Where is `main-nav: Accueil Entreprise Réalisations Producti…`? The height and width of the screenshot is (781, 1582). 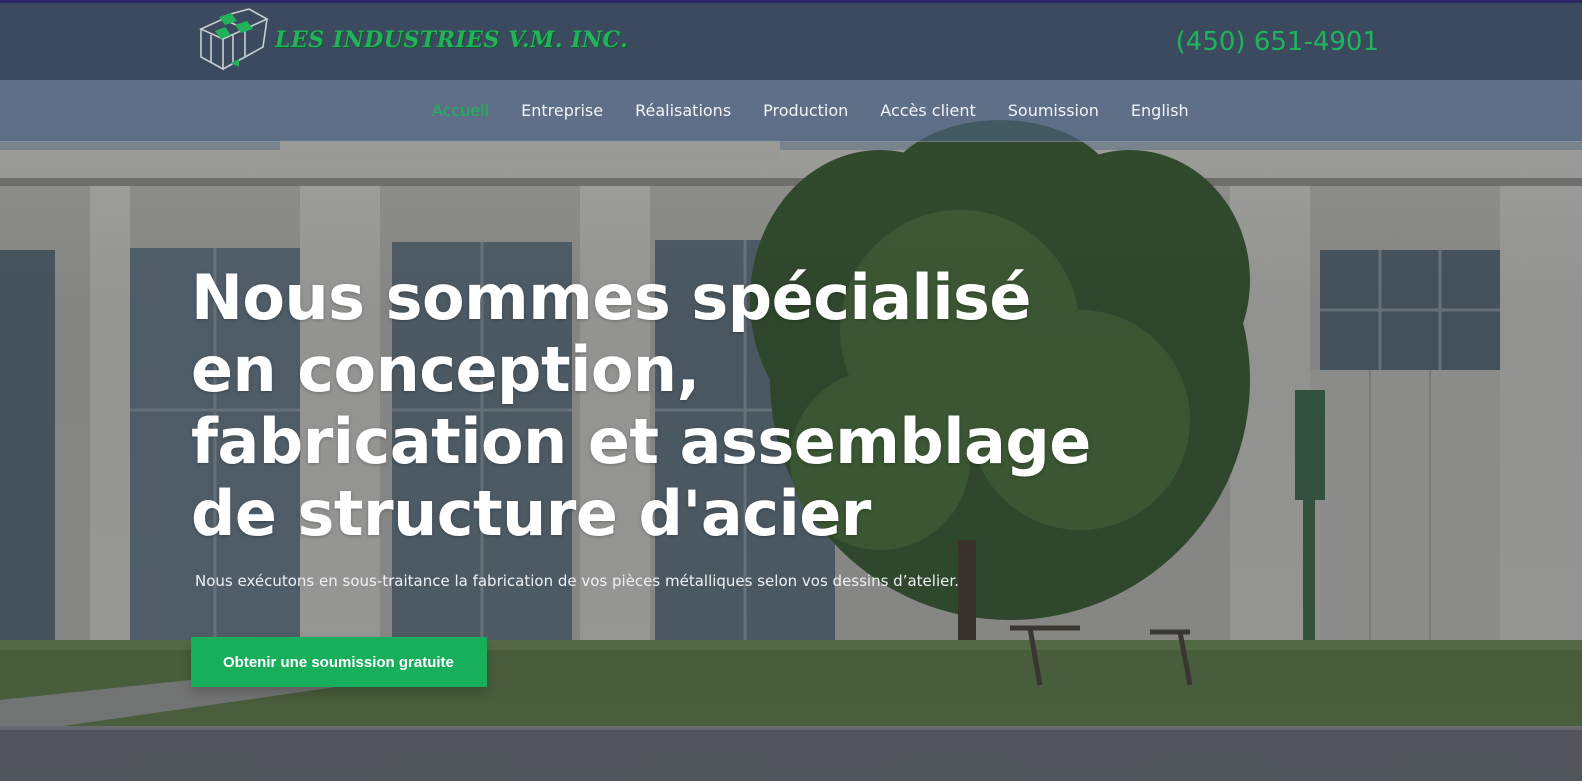
main-nav: Accueil Entreprise Réalisations Producti… is located at coordinates (791, 111).